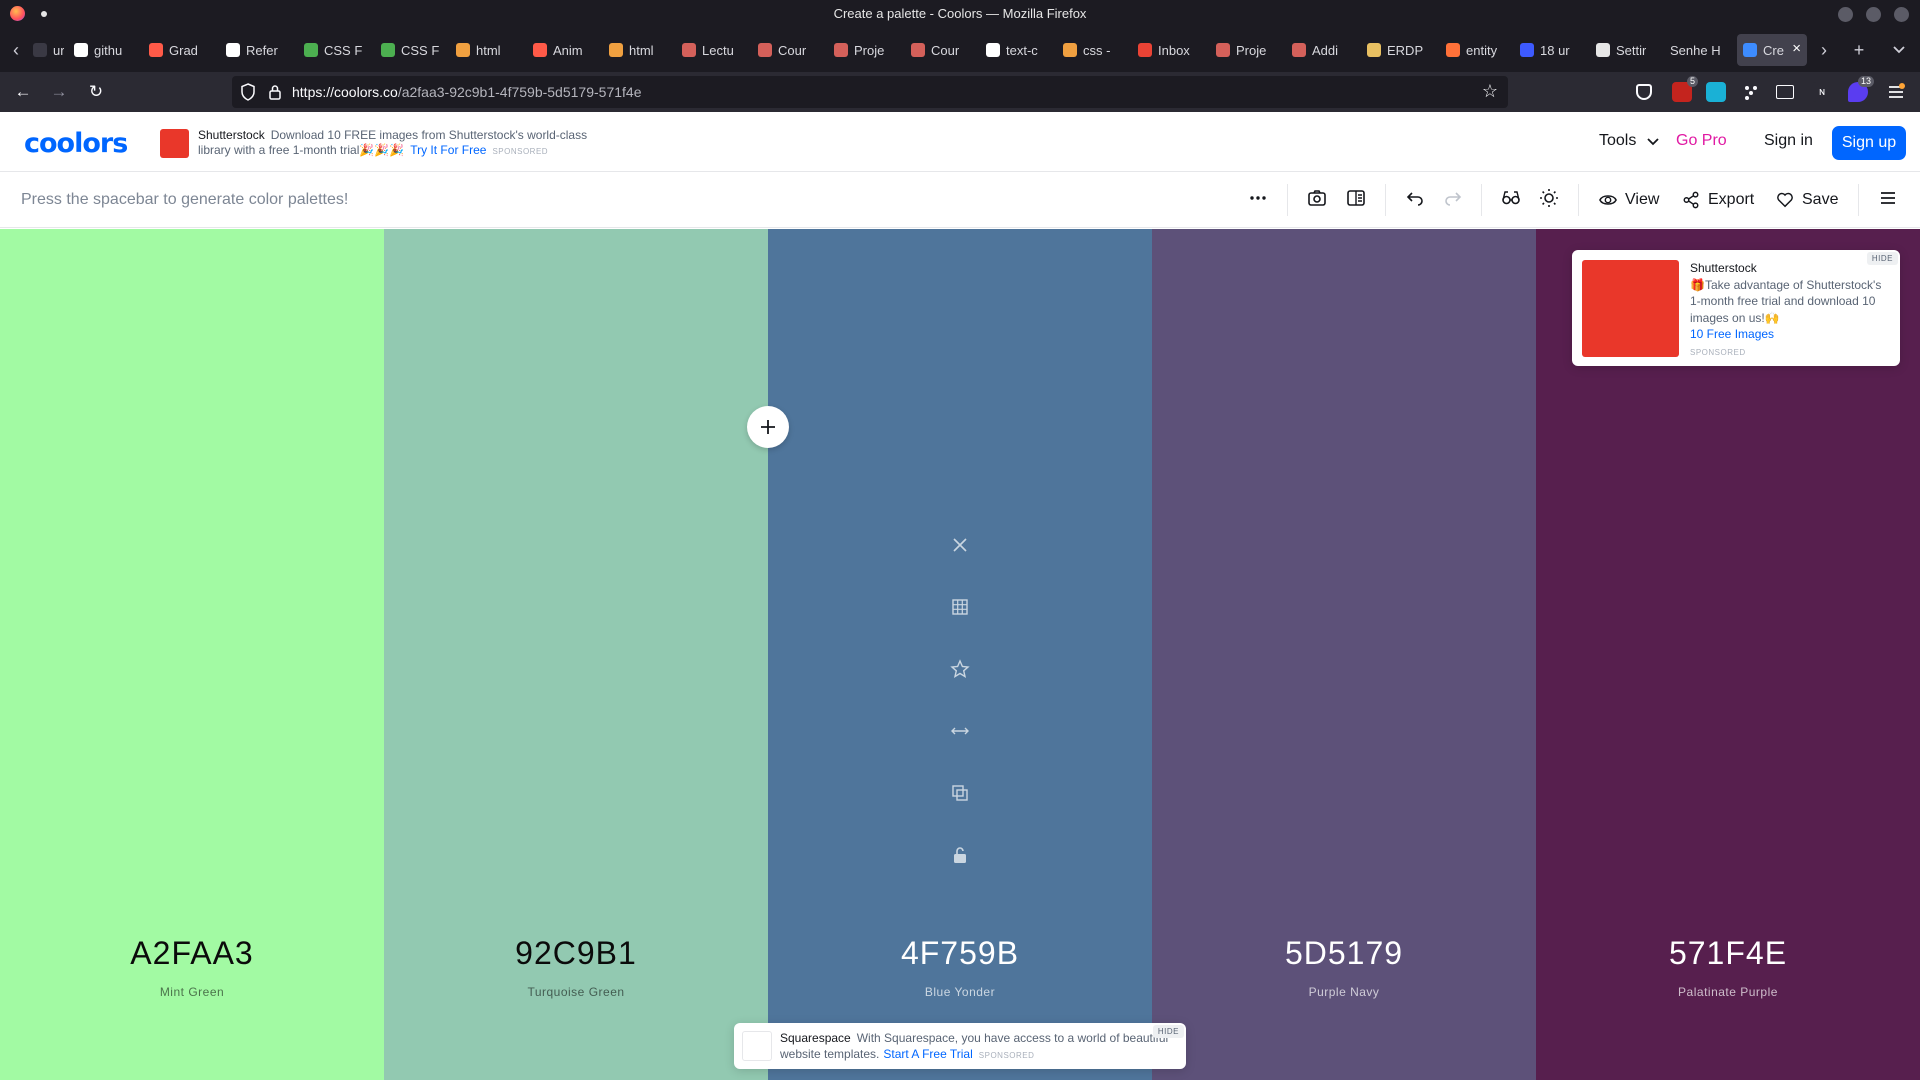  Describe the element at coordinates (960, 731) in the screenshot. I see `drag-icon` at that location.